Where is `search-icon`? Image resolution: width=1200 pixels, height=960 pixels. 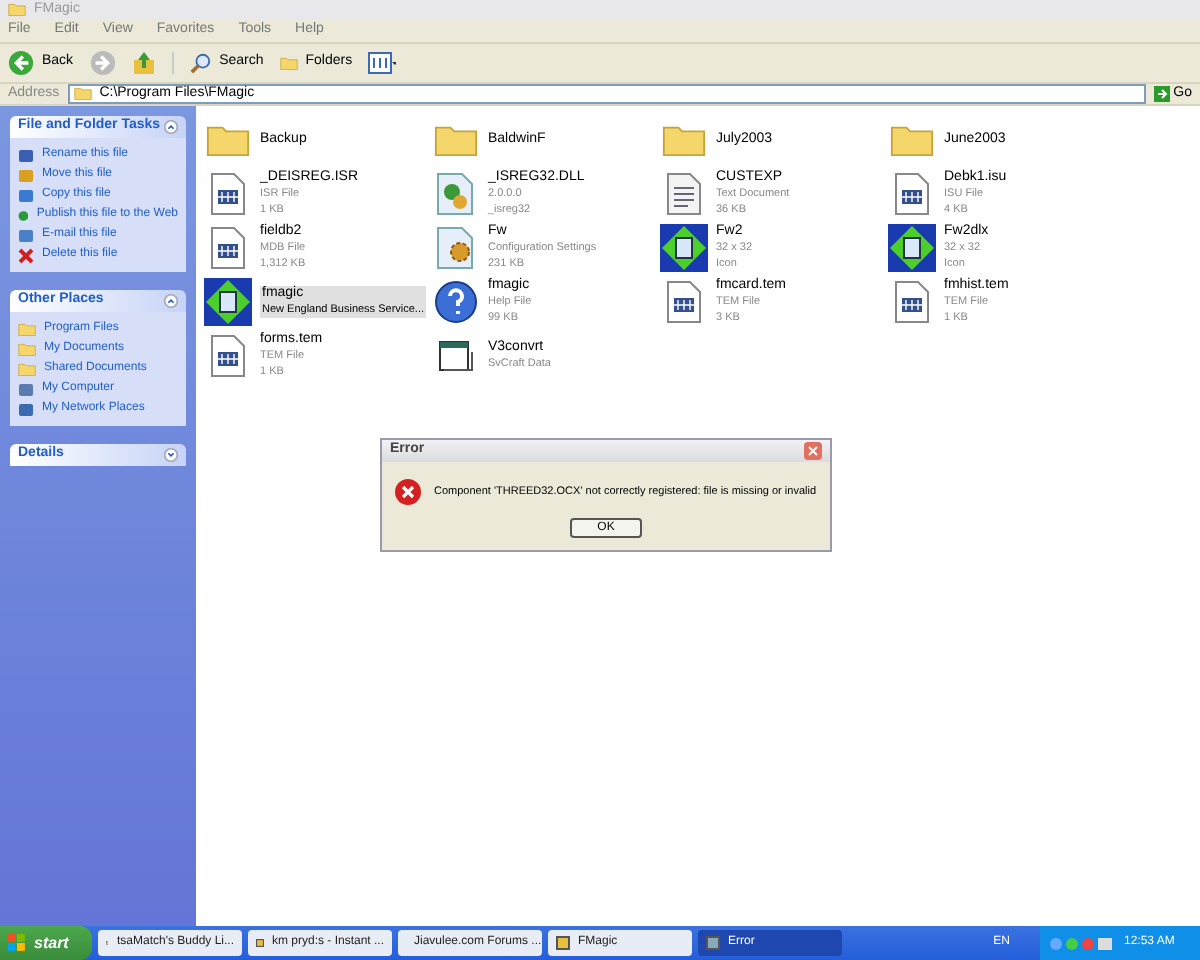 search-icon is located at coordinates (200, 63).